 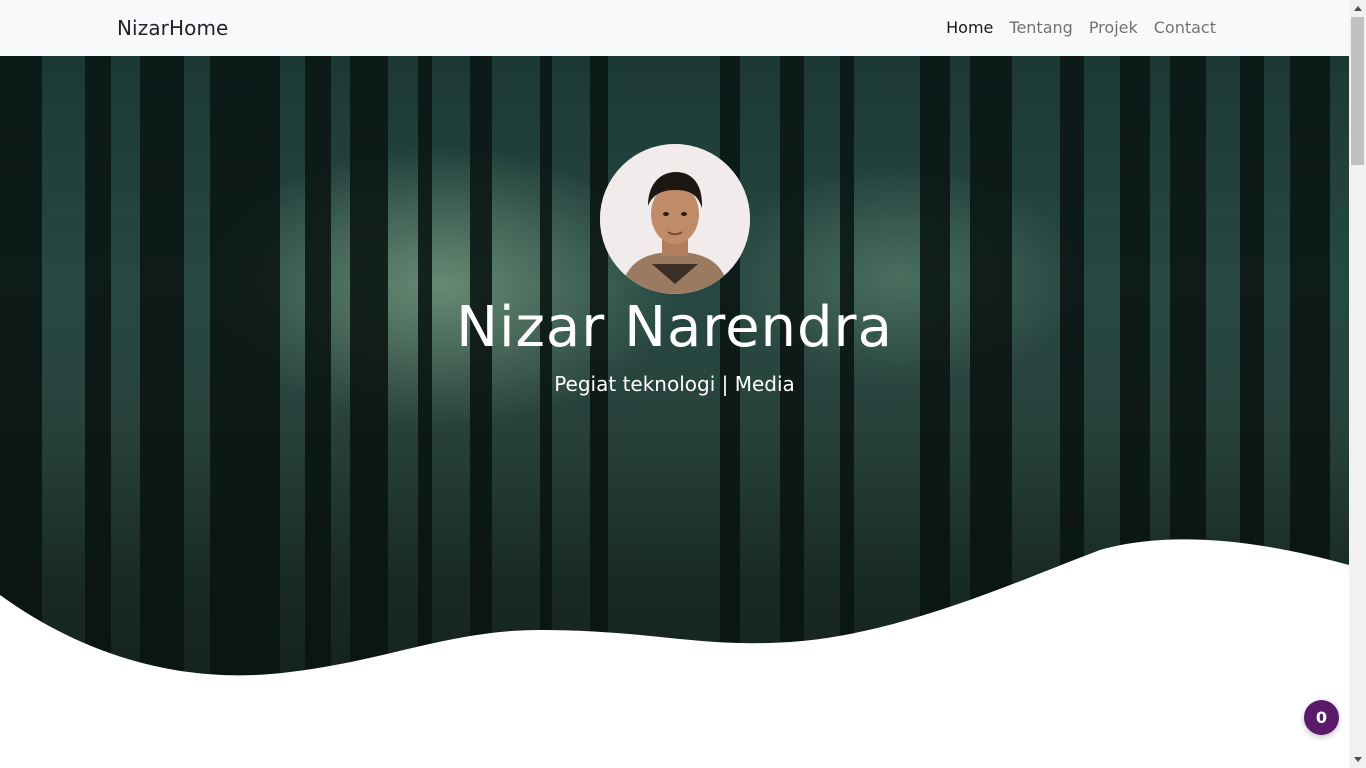 What do you see at coordinates (1185, 28) in the screenshot?
I see `nav-contact: Contact` at bounding box center [1185, 28].